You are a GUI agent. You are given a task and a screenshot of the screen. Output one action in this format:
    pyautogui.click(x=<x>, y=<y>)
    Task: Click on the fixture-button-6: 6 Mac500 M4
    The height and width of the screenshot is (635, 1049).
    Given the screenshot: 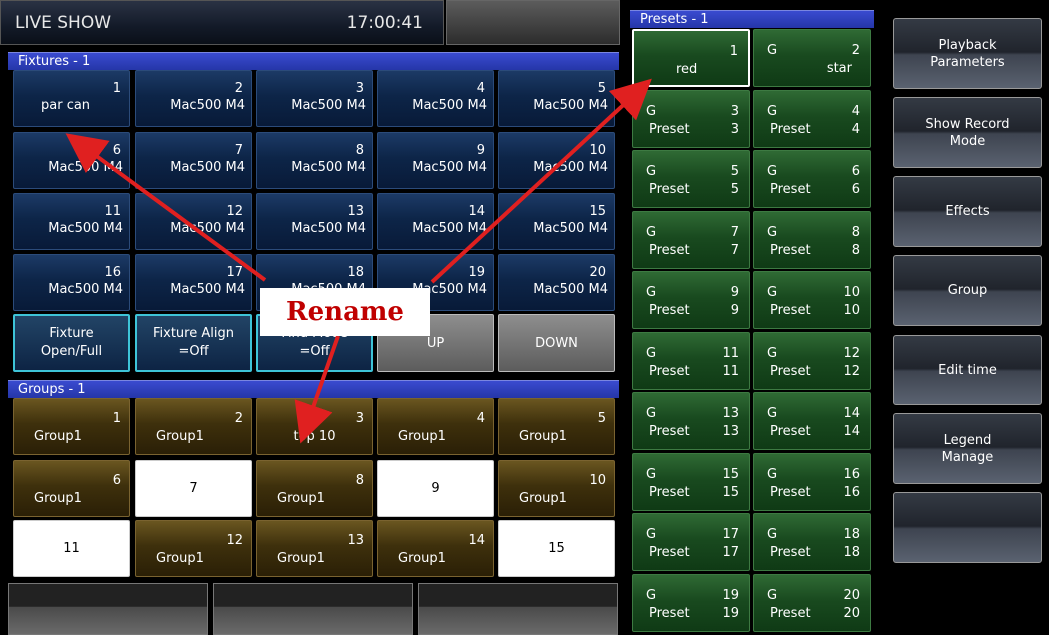 What is the action you would take?
    pyautogui.click(x=71, y=160)
    